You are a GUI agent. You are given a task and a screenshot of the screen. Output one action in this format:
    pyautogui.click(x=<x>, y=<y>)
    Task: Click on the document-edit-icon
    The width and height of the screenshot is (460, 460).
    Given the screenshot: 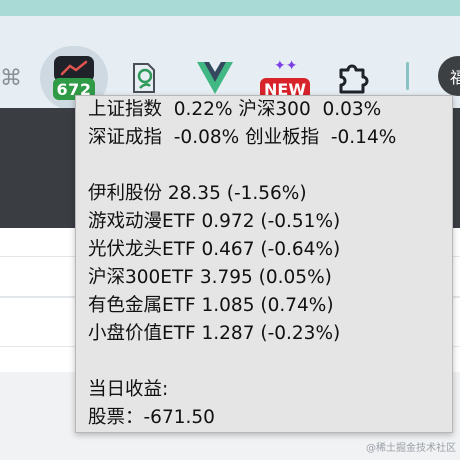 What is the action you would take?
    pyautogui.click(x=144, y=78)
    